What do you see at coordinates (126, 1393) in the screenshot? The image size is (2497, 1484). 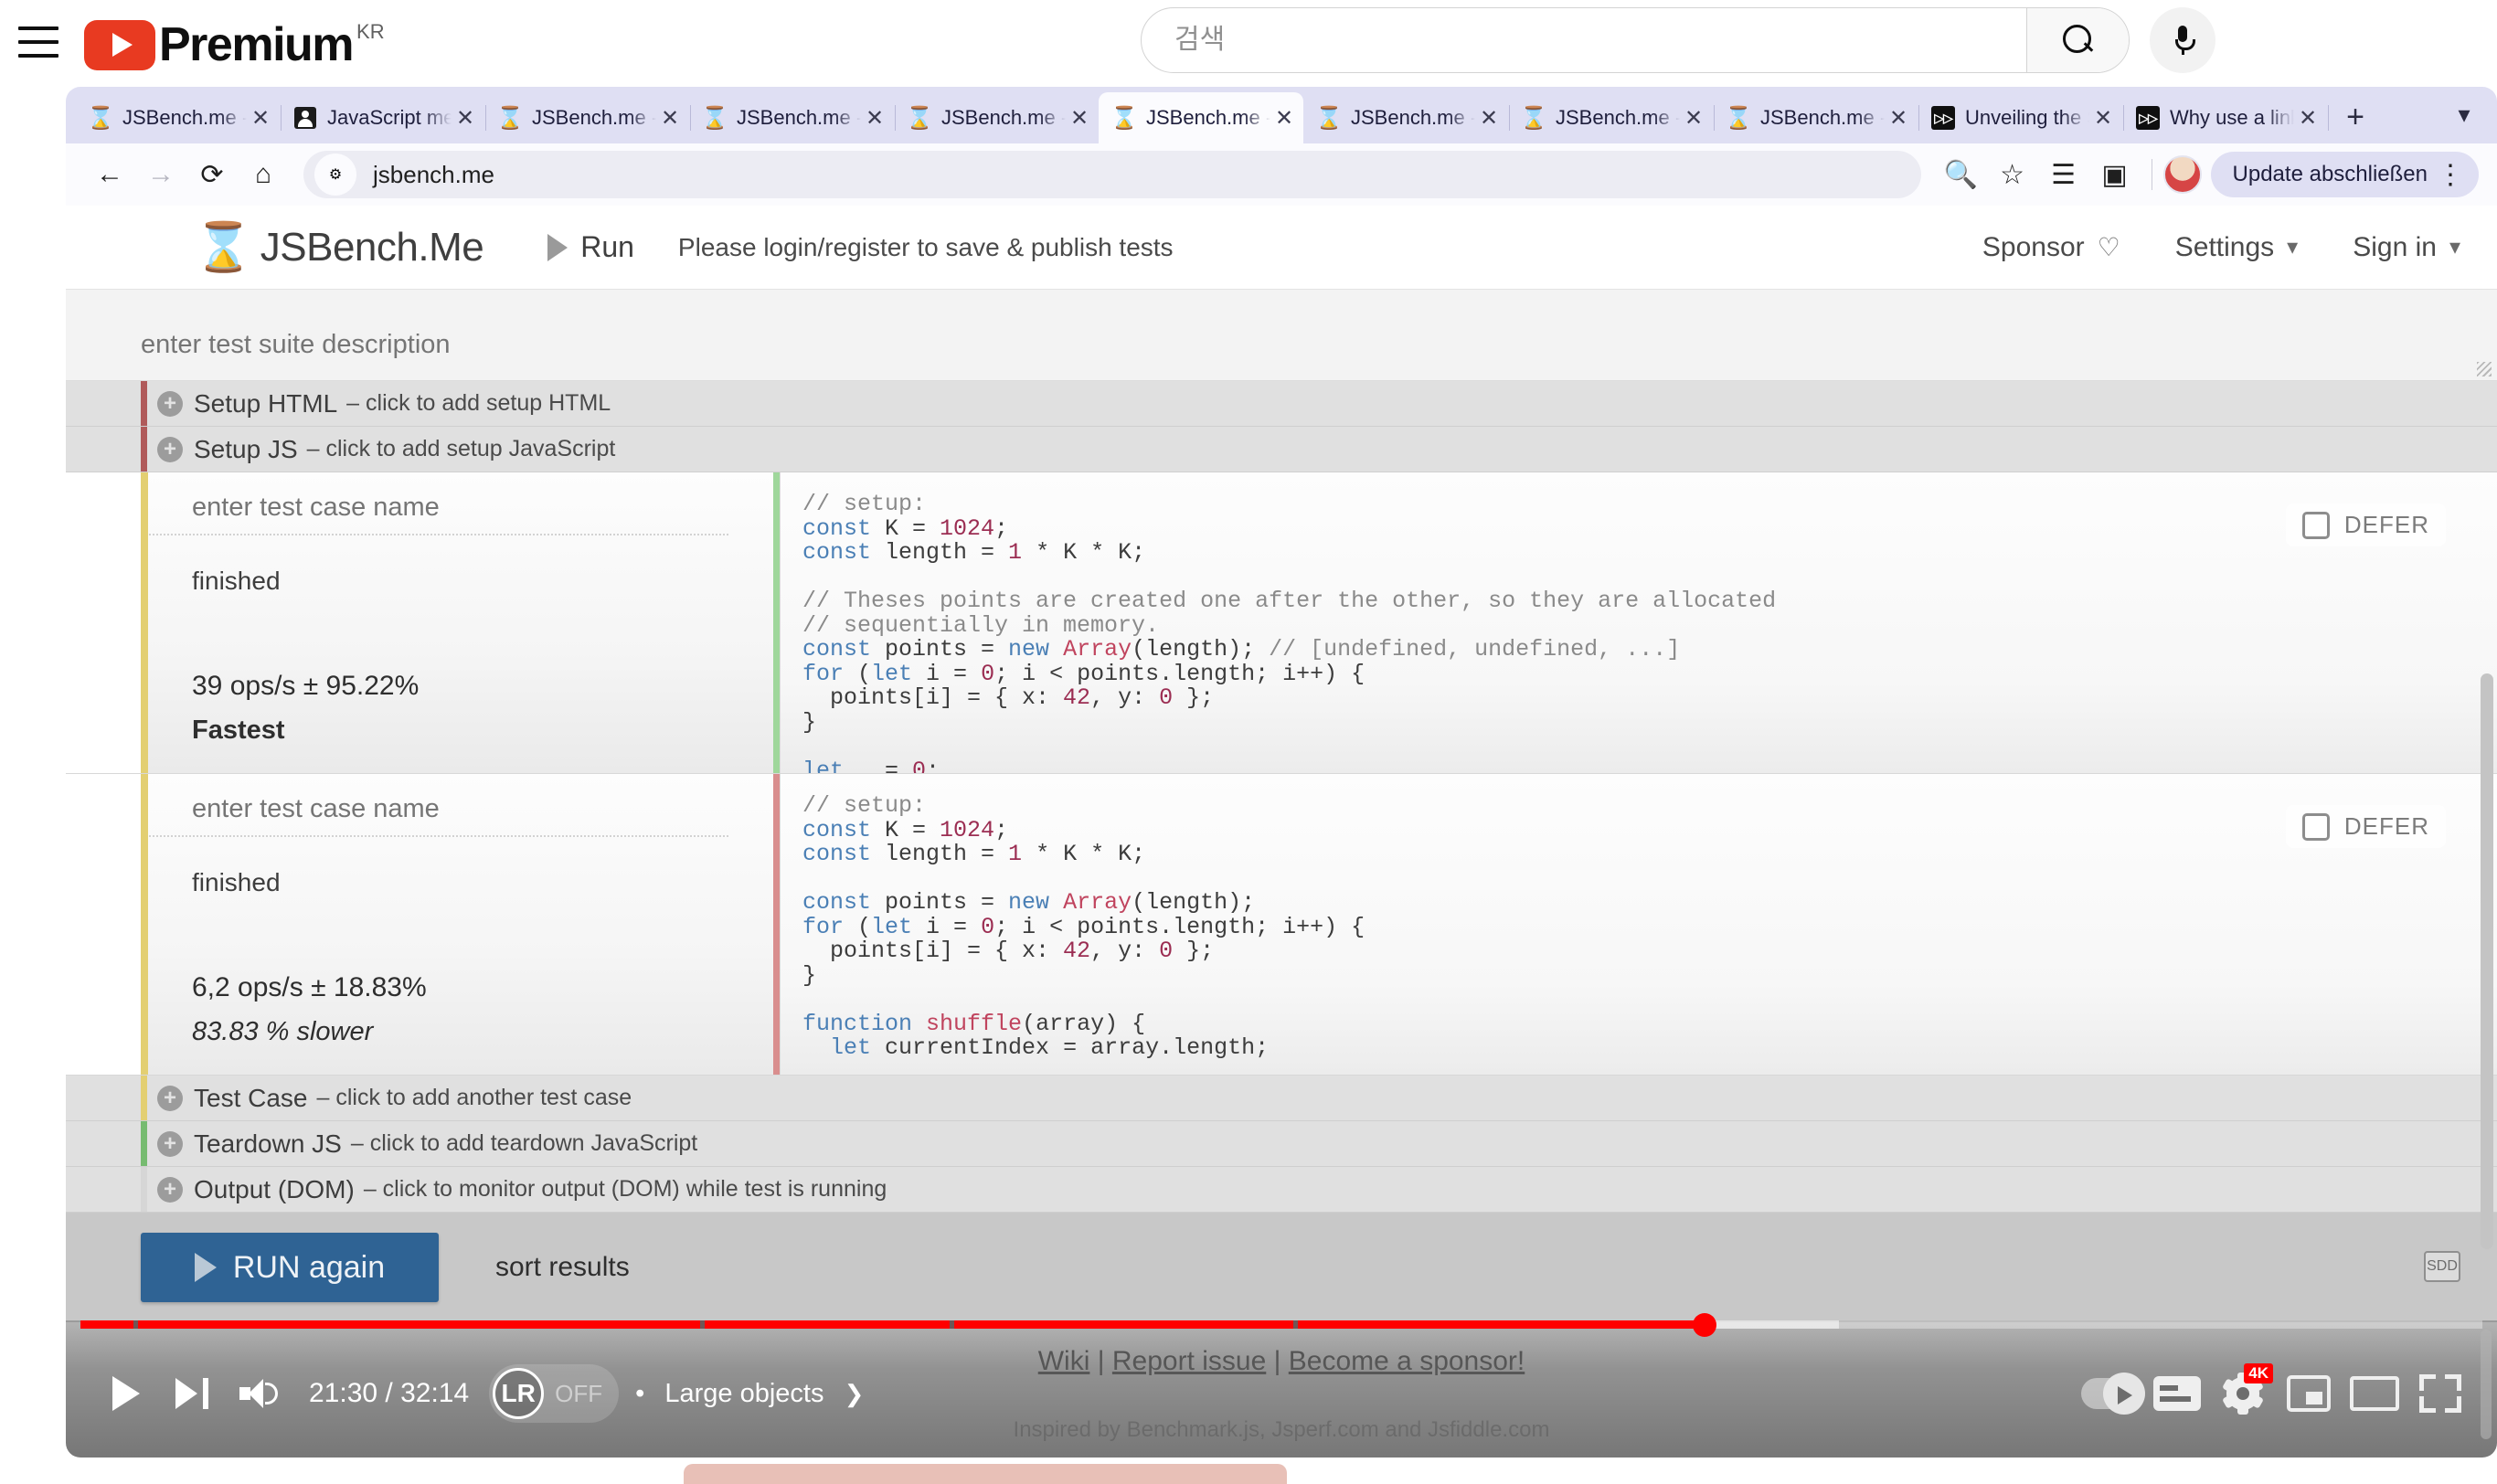 I see `play-button` at bounding box center [126, 1393].